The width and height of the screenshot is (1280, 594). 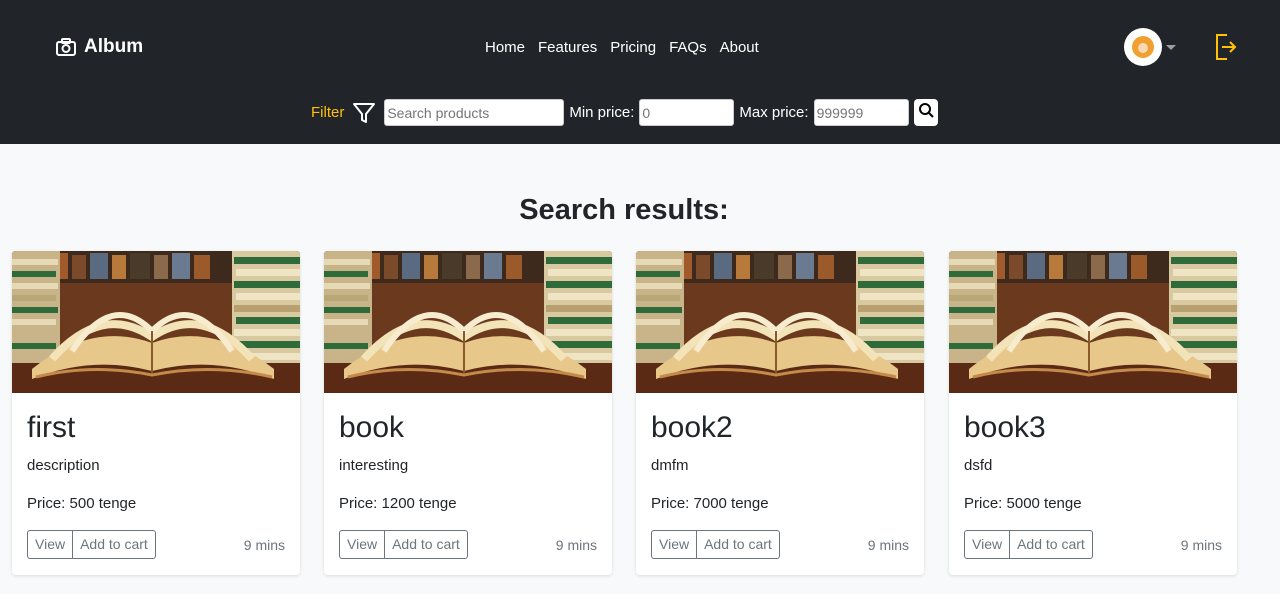 I want to click on camera-icon, so click(x=66, y=47).